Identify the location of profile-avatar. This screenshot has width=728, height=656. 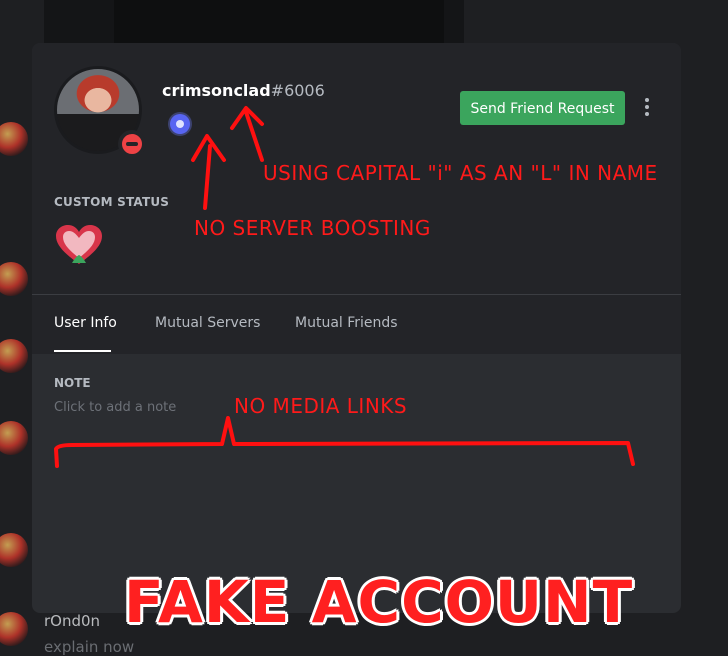
(100, 112).